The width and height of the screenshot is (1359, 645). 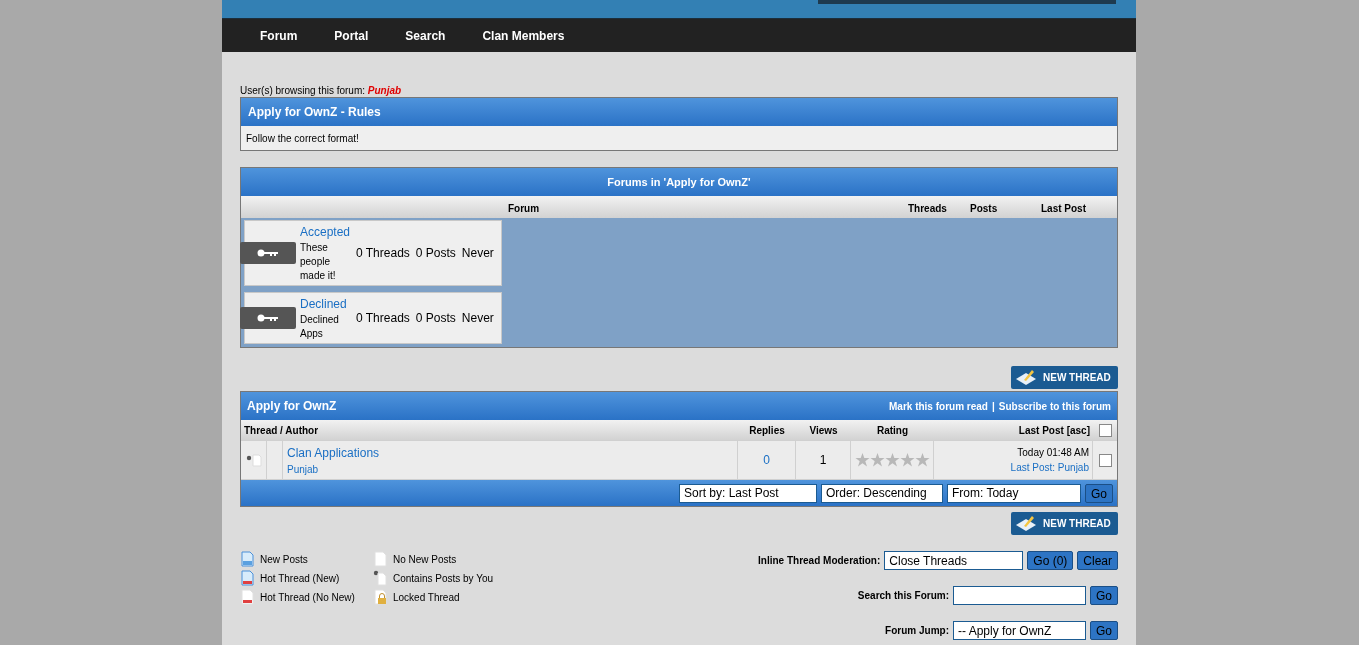 What do you see at coordinates (938, 406) in the screenshot?
I see `mark-read-link: Mark this forum read` at bounding box center [938, 406].